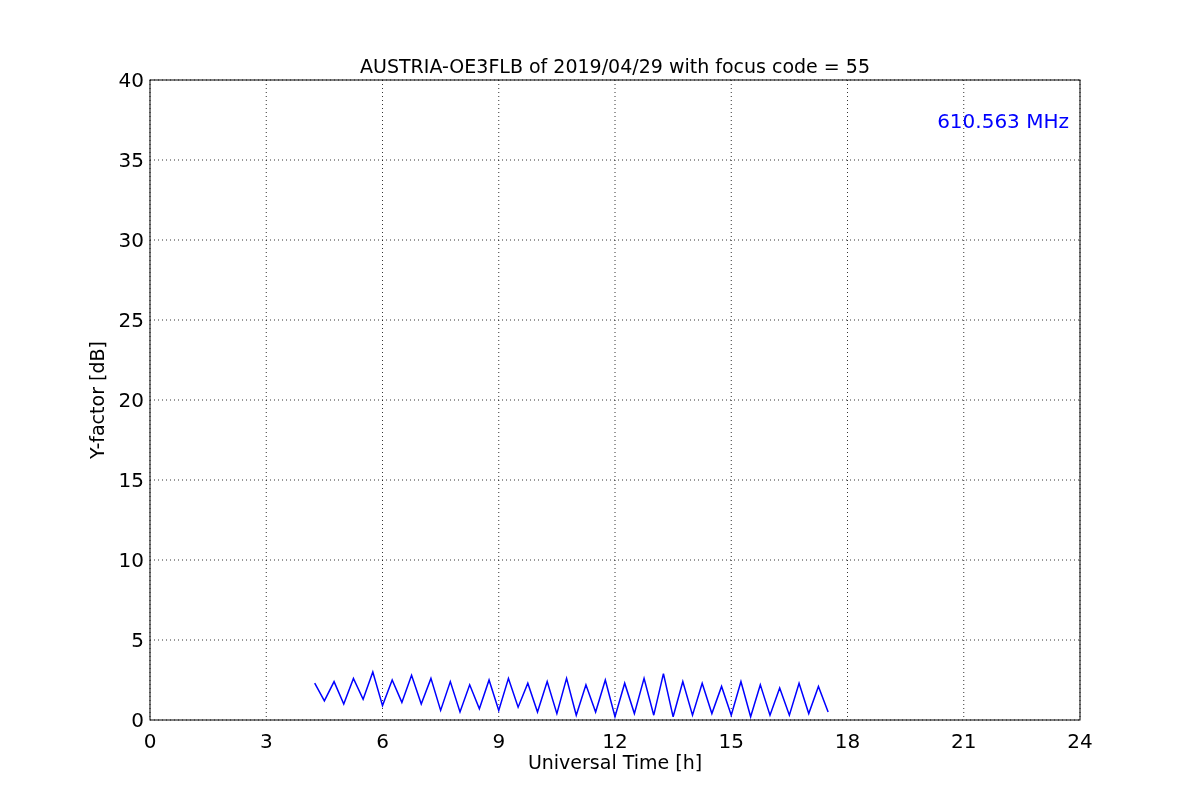 The image size is (1200, 800). What do you see at coordinates (499, 741) in the screenshot?
I see `tick-label: 9` at bounding box center [499, 741].